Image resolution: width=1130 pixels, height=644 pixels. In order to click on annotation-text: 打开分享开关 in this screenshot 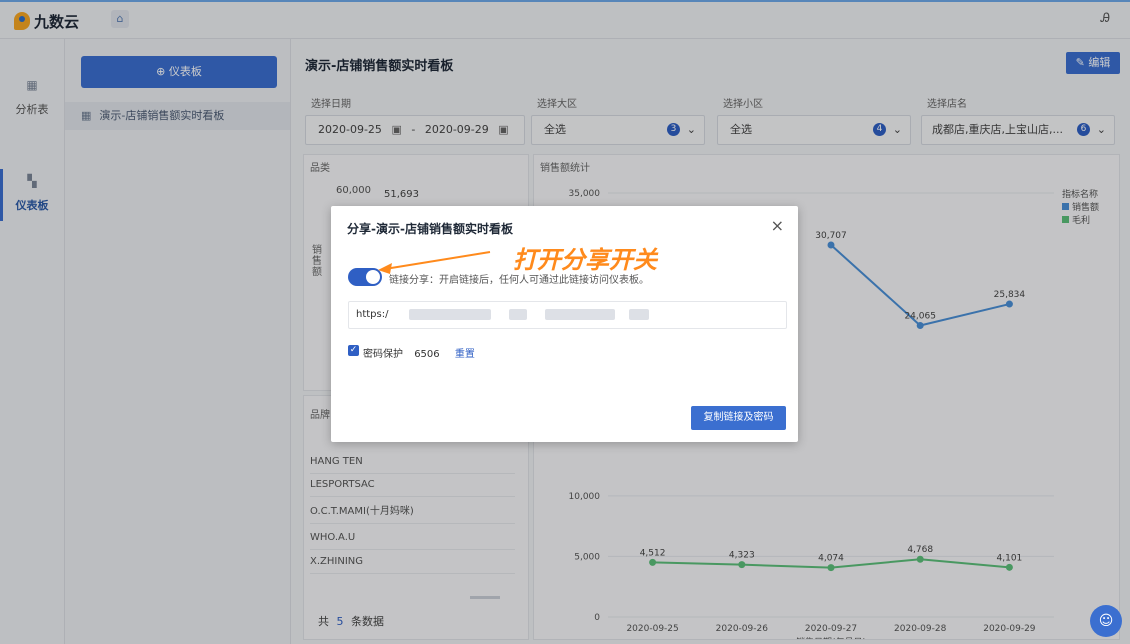, I will do `click(585, 260)`.